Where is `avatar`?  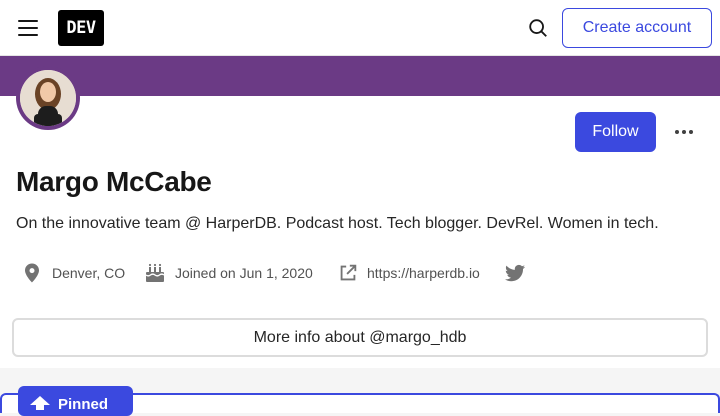 avatar is located at coordinates (48, 98).